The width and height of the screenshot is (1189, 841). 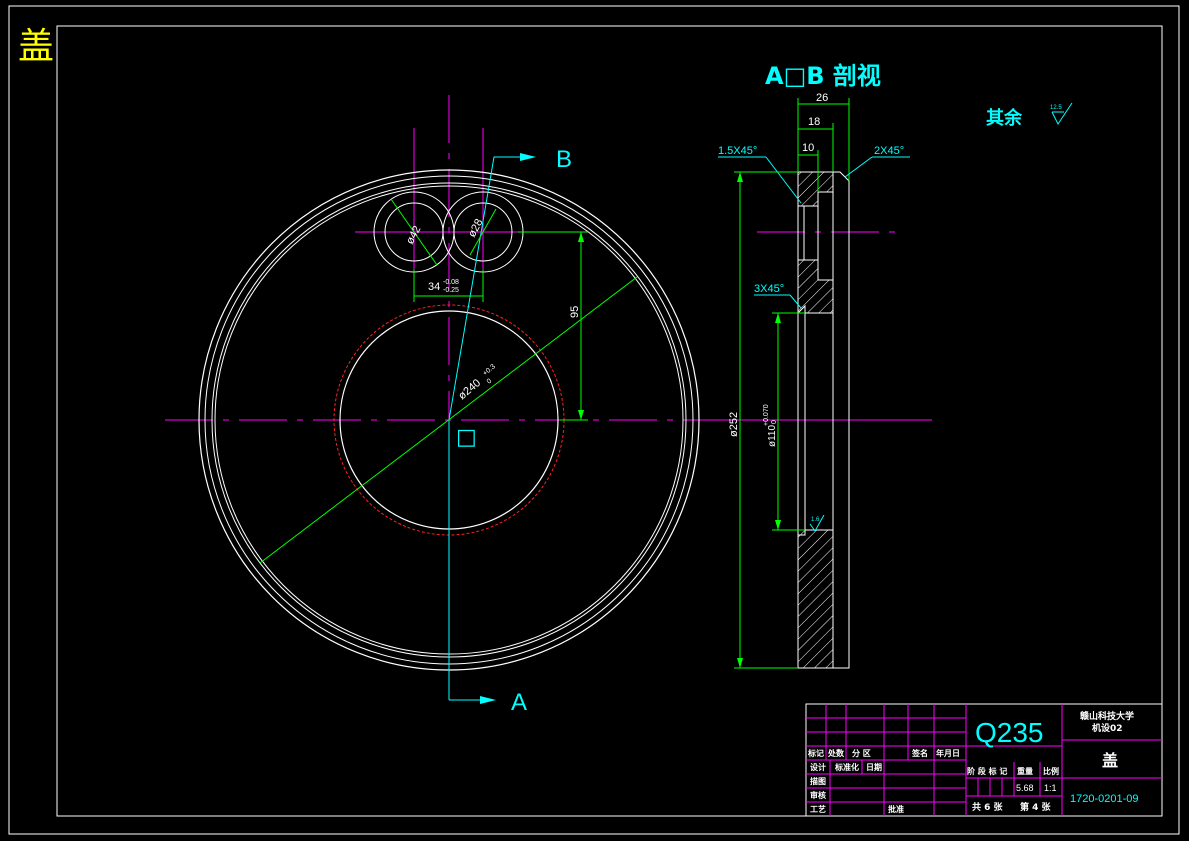 What do you see at coordinates (488, 700) in the screenshot?
I see `arrow-a` at bounding box center [488, 700].